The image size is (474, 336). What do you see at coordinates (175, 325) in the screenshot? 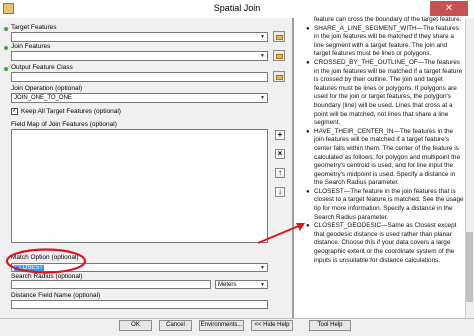
I see `cancel-button: Cancel` at bounding box center [175, 325].